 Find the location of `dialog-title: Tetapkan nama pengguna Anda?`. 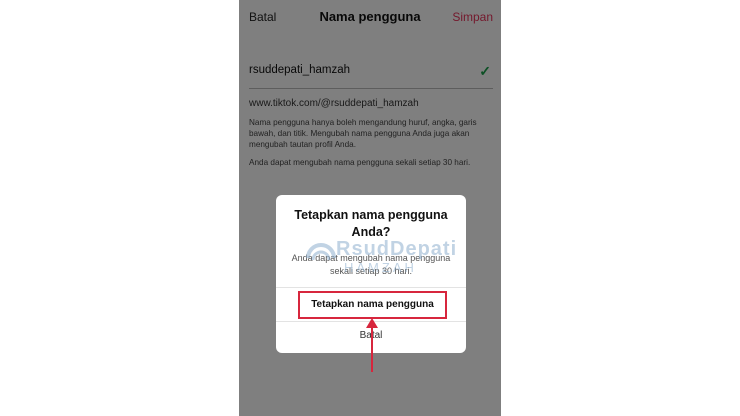

dialog-title: Tetapkan nama pengguna Anda? is located at coordinates (371, 223).